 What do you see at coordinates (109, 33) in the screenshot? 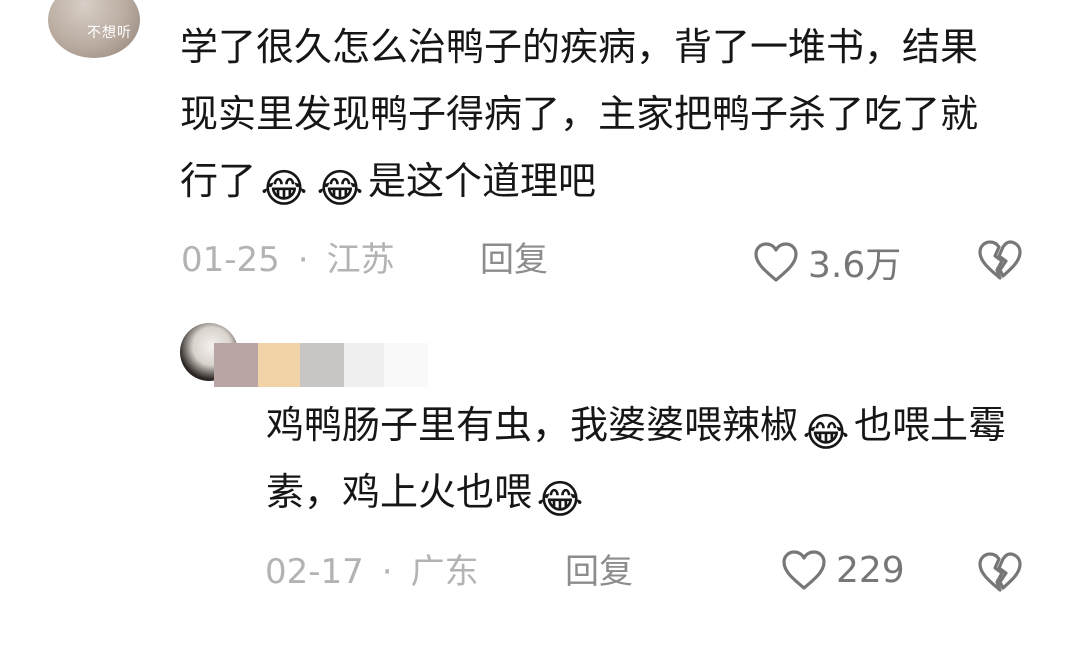
I see `avatar-text: 不想听` at bounding box center [109, 33].